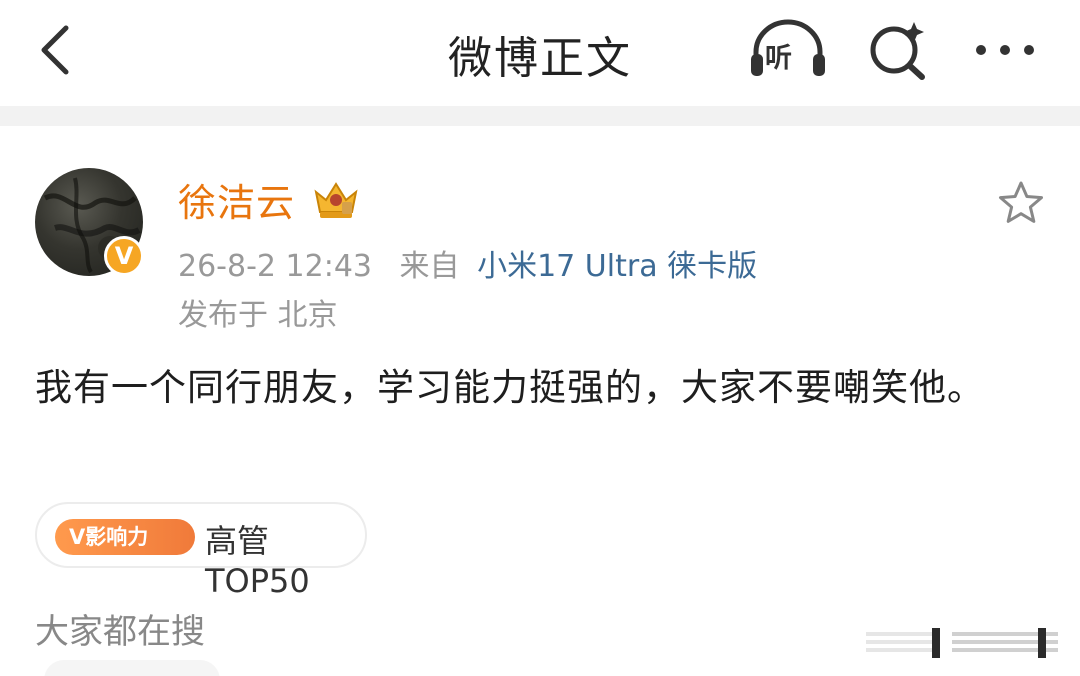  Describe the element at coordinates (540, 116) in the screenshot. I see `section-divider` at that location.